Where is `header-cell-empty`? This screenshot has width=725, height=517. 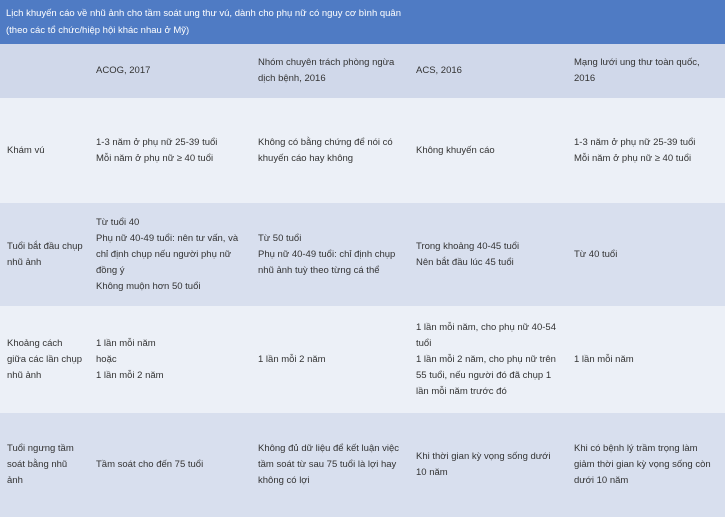
header-cell-empty is located at coordinates (45, 71).